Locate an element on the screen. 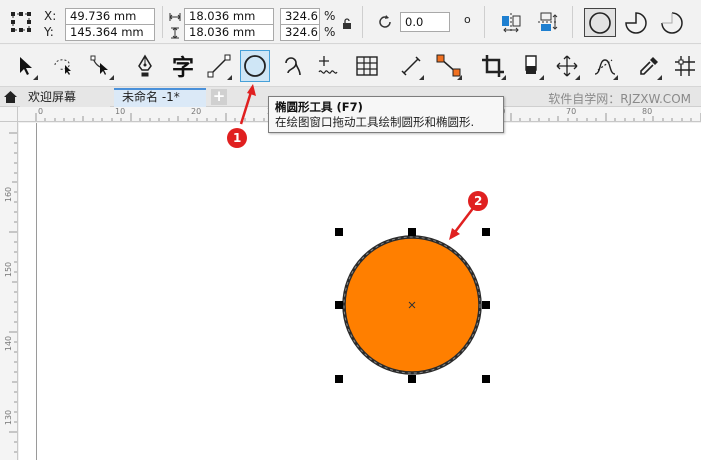 This screenshot has height=460, width=701. effects-tool-button is located at coordinates (605, 66).